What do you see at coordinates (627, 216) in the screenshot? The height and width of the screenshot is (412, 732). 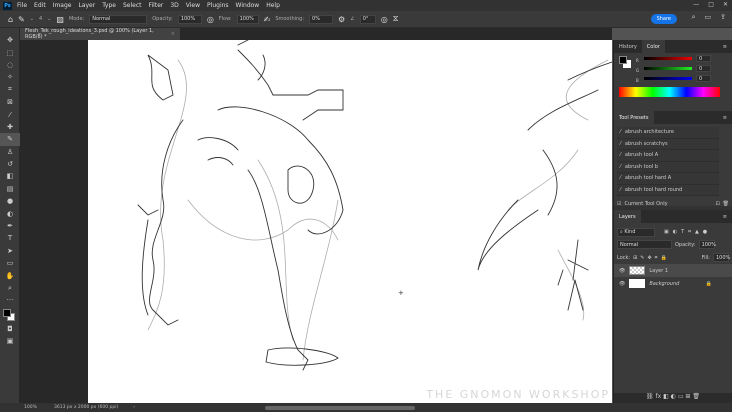 I see `layers-title: Layers` at bounding box center [627, 216].